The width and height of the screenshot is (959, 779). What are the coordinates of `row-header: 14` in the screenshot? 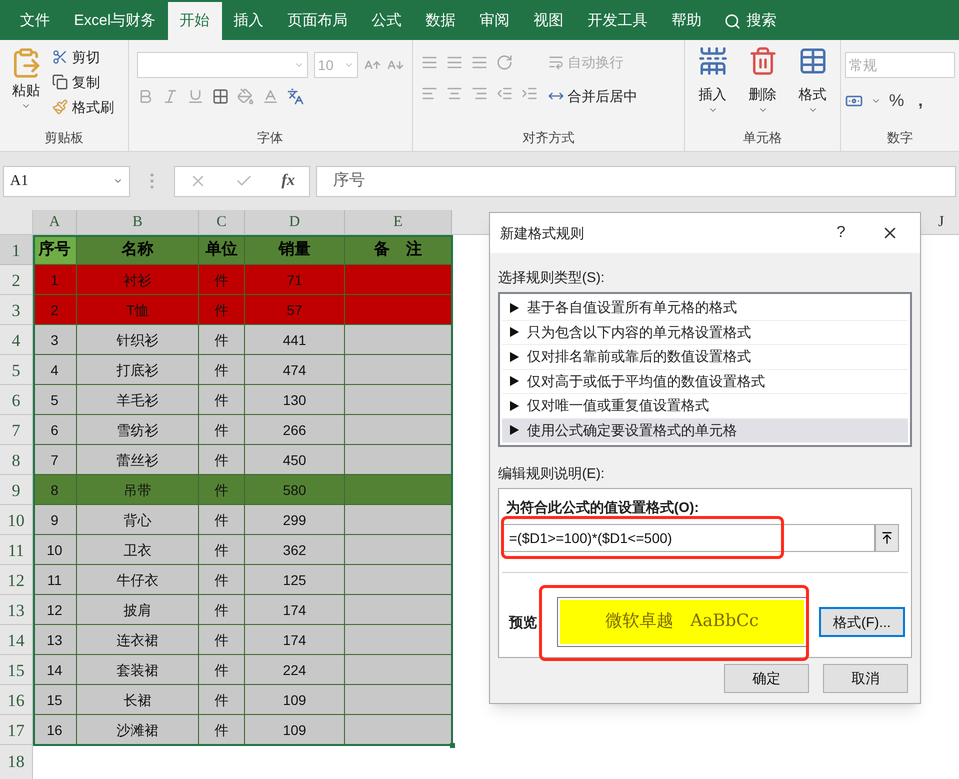 It's located at (16, 640).